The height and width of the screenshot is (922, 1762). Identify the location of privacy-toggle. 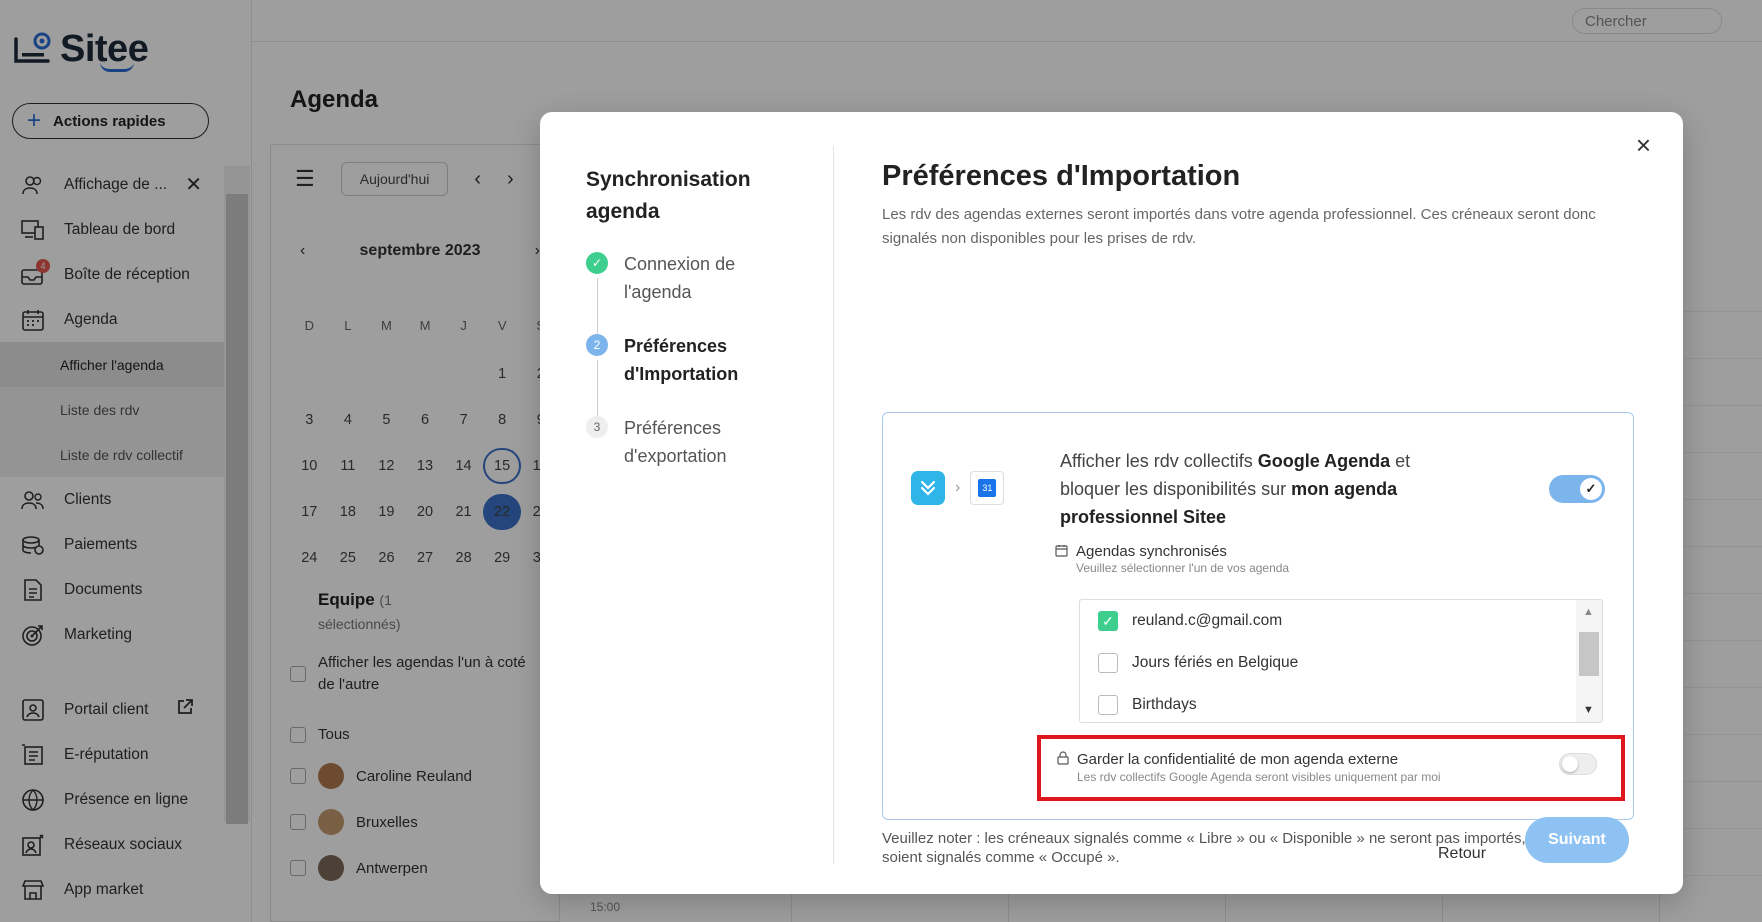
(1578, 764).